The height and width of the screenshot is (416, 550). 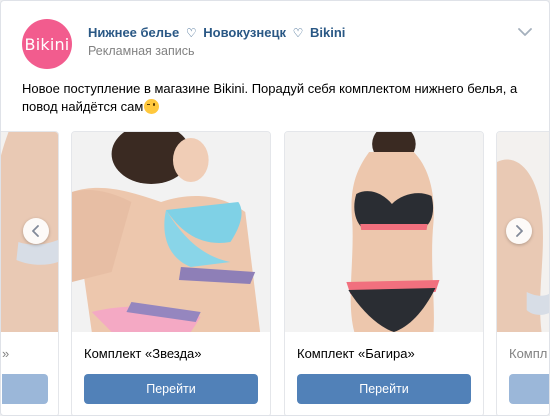 I want to click on carousel-next-button, so click(x=519, y=231).